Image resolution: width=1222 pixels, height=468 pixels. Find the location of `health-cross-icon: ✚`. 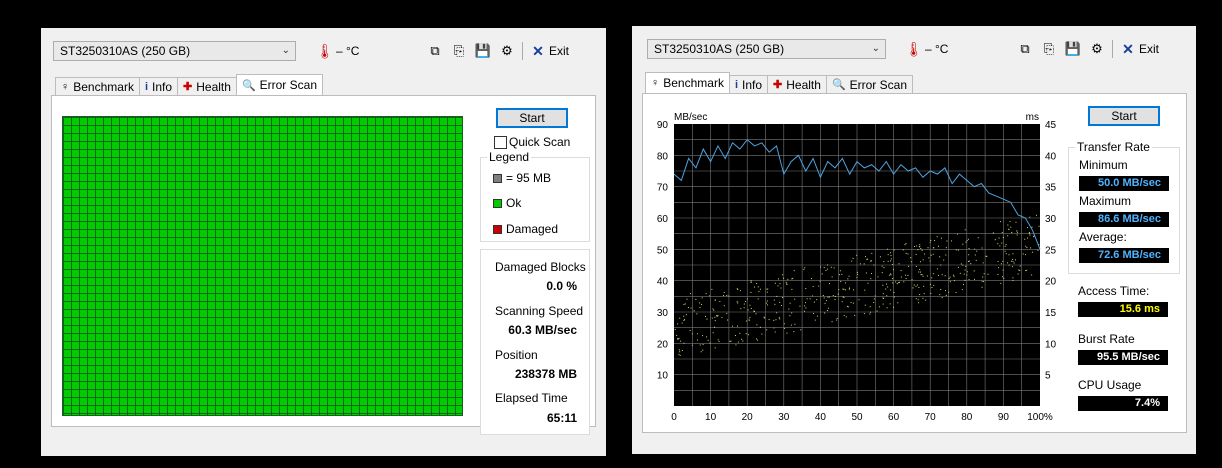

health-cross-icon: ✚ is located at coordinates (188, 87).